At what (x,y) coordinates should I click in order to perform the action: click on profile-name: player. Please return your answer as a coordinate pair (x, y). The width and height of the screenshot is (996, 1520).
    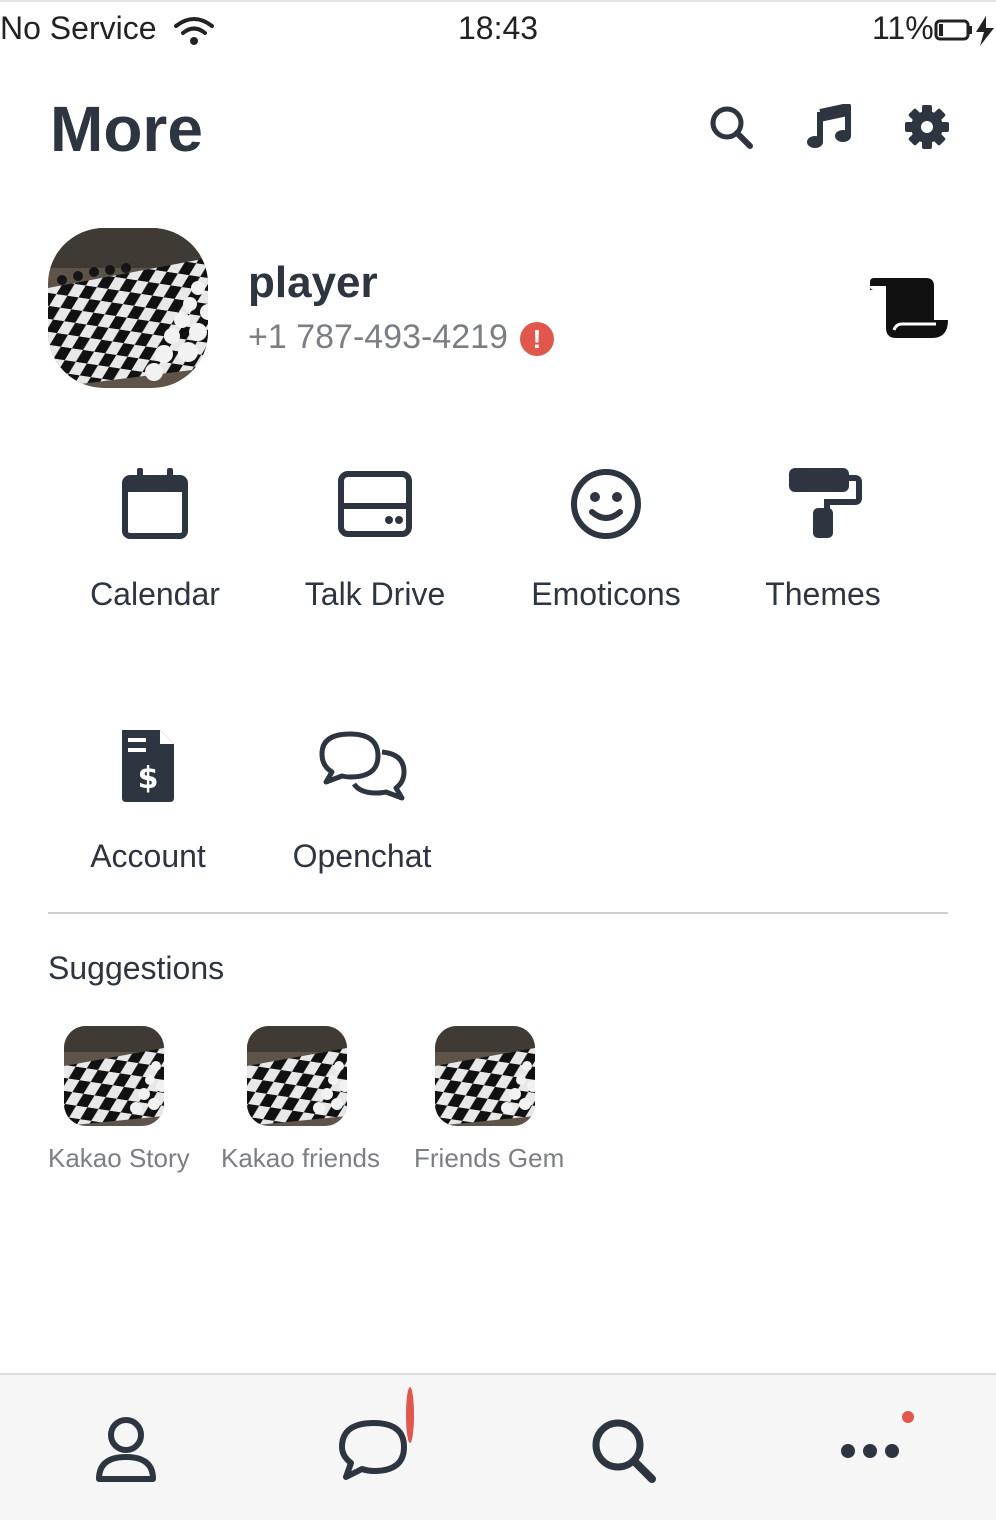
    Looking at the image, I should click on (313, 283).